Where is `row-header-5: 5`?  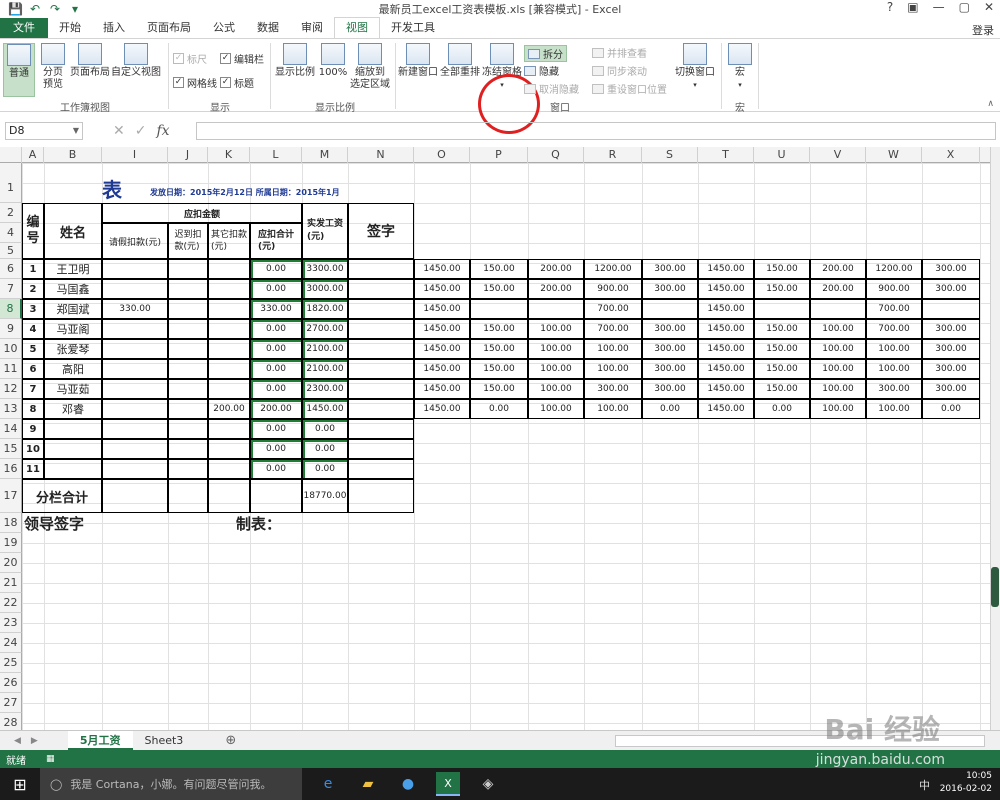
row-header-5: 5 is located at coordinates (11, 251).